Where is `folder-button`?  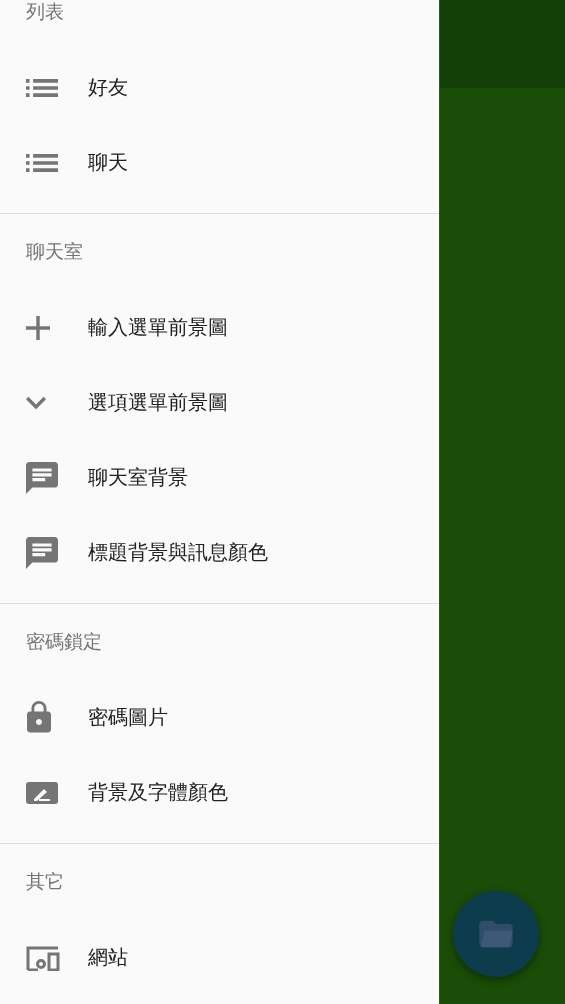
folder-button is located at coordinates (496, 934).